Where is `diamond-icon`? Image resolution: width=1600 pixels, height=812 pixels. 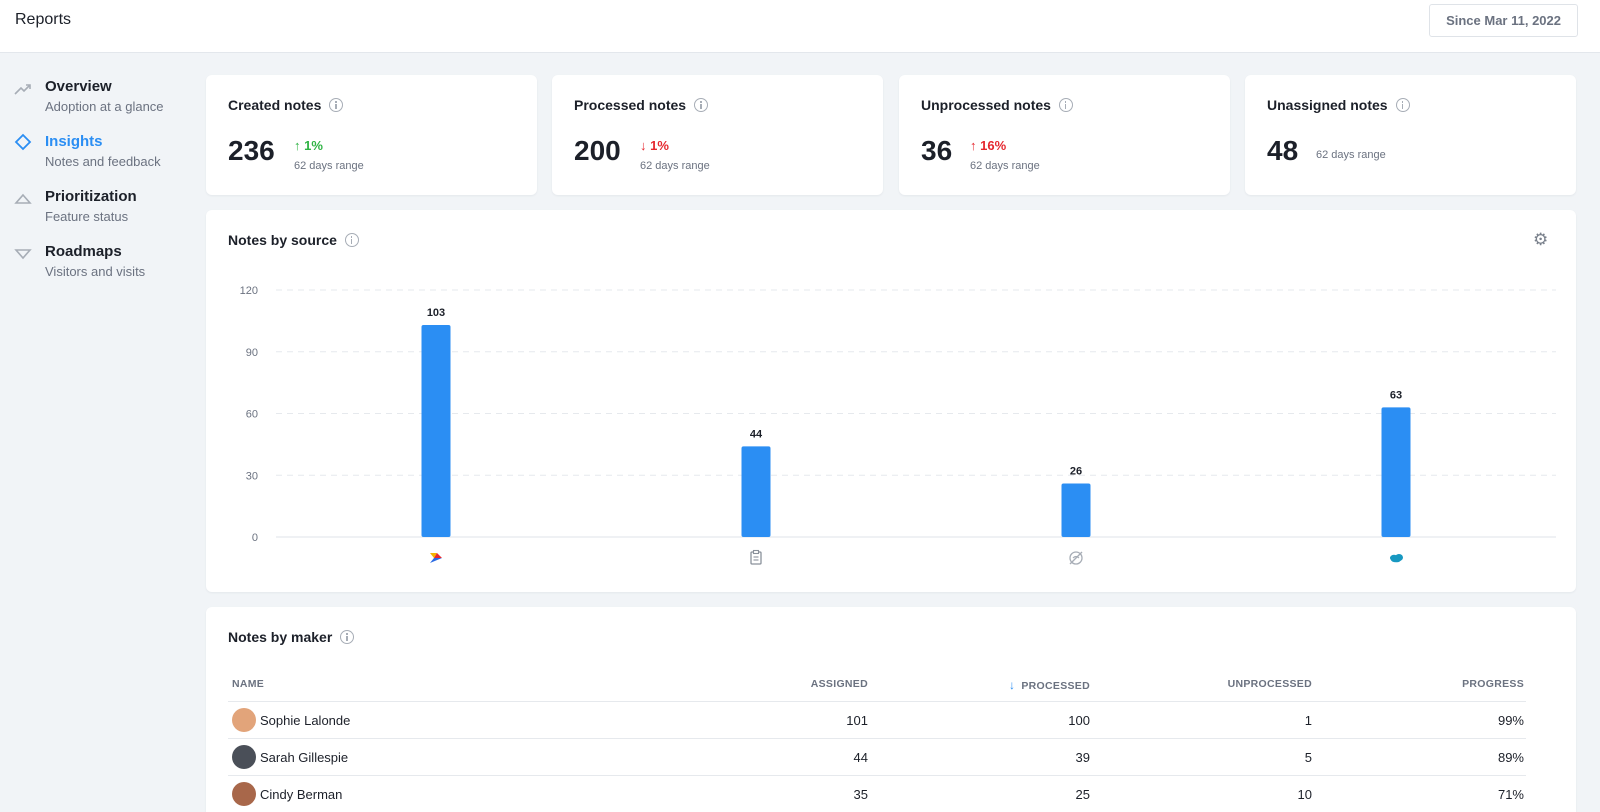
diamond-icon is located at coordinates (23, 142).